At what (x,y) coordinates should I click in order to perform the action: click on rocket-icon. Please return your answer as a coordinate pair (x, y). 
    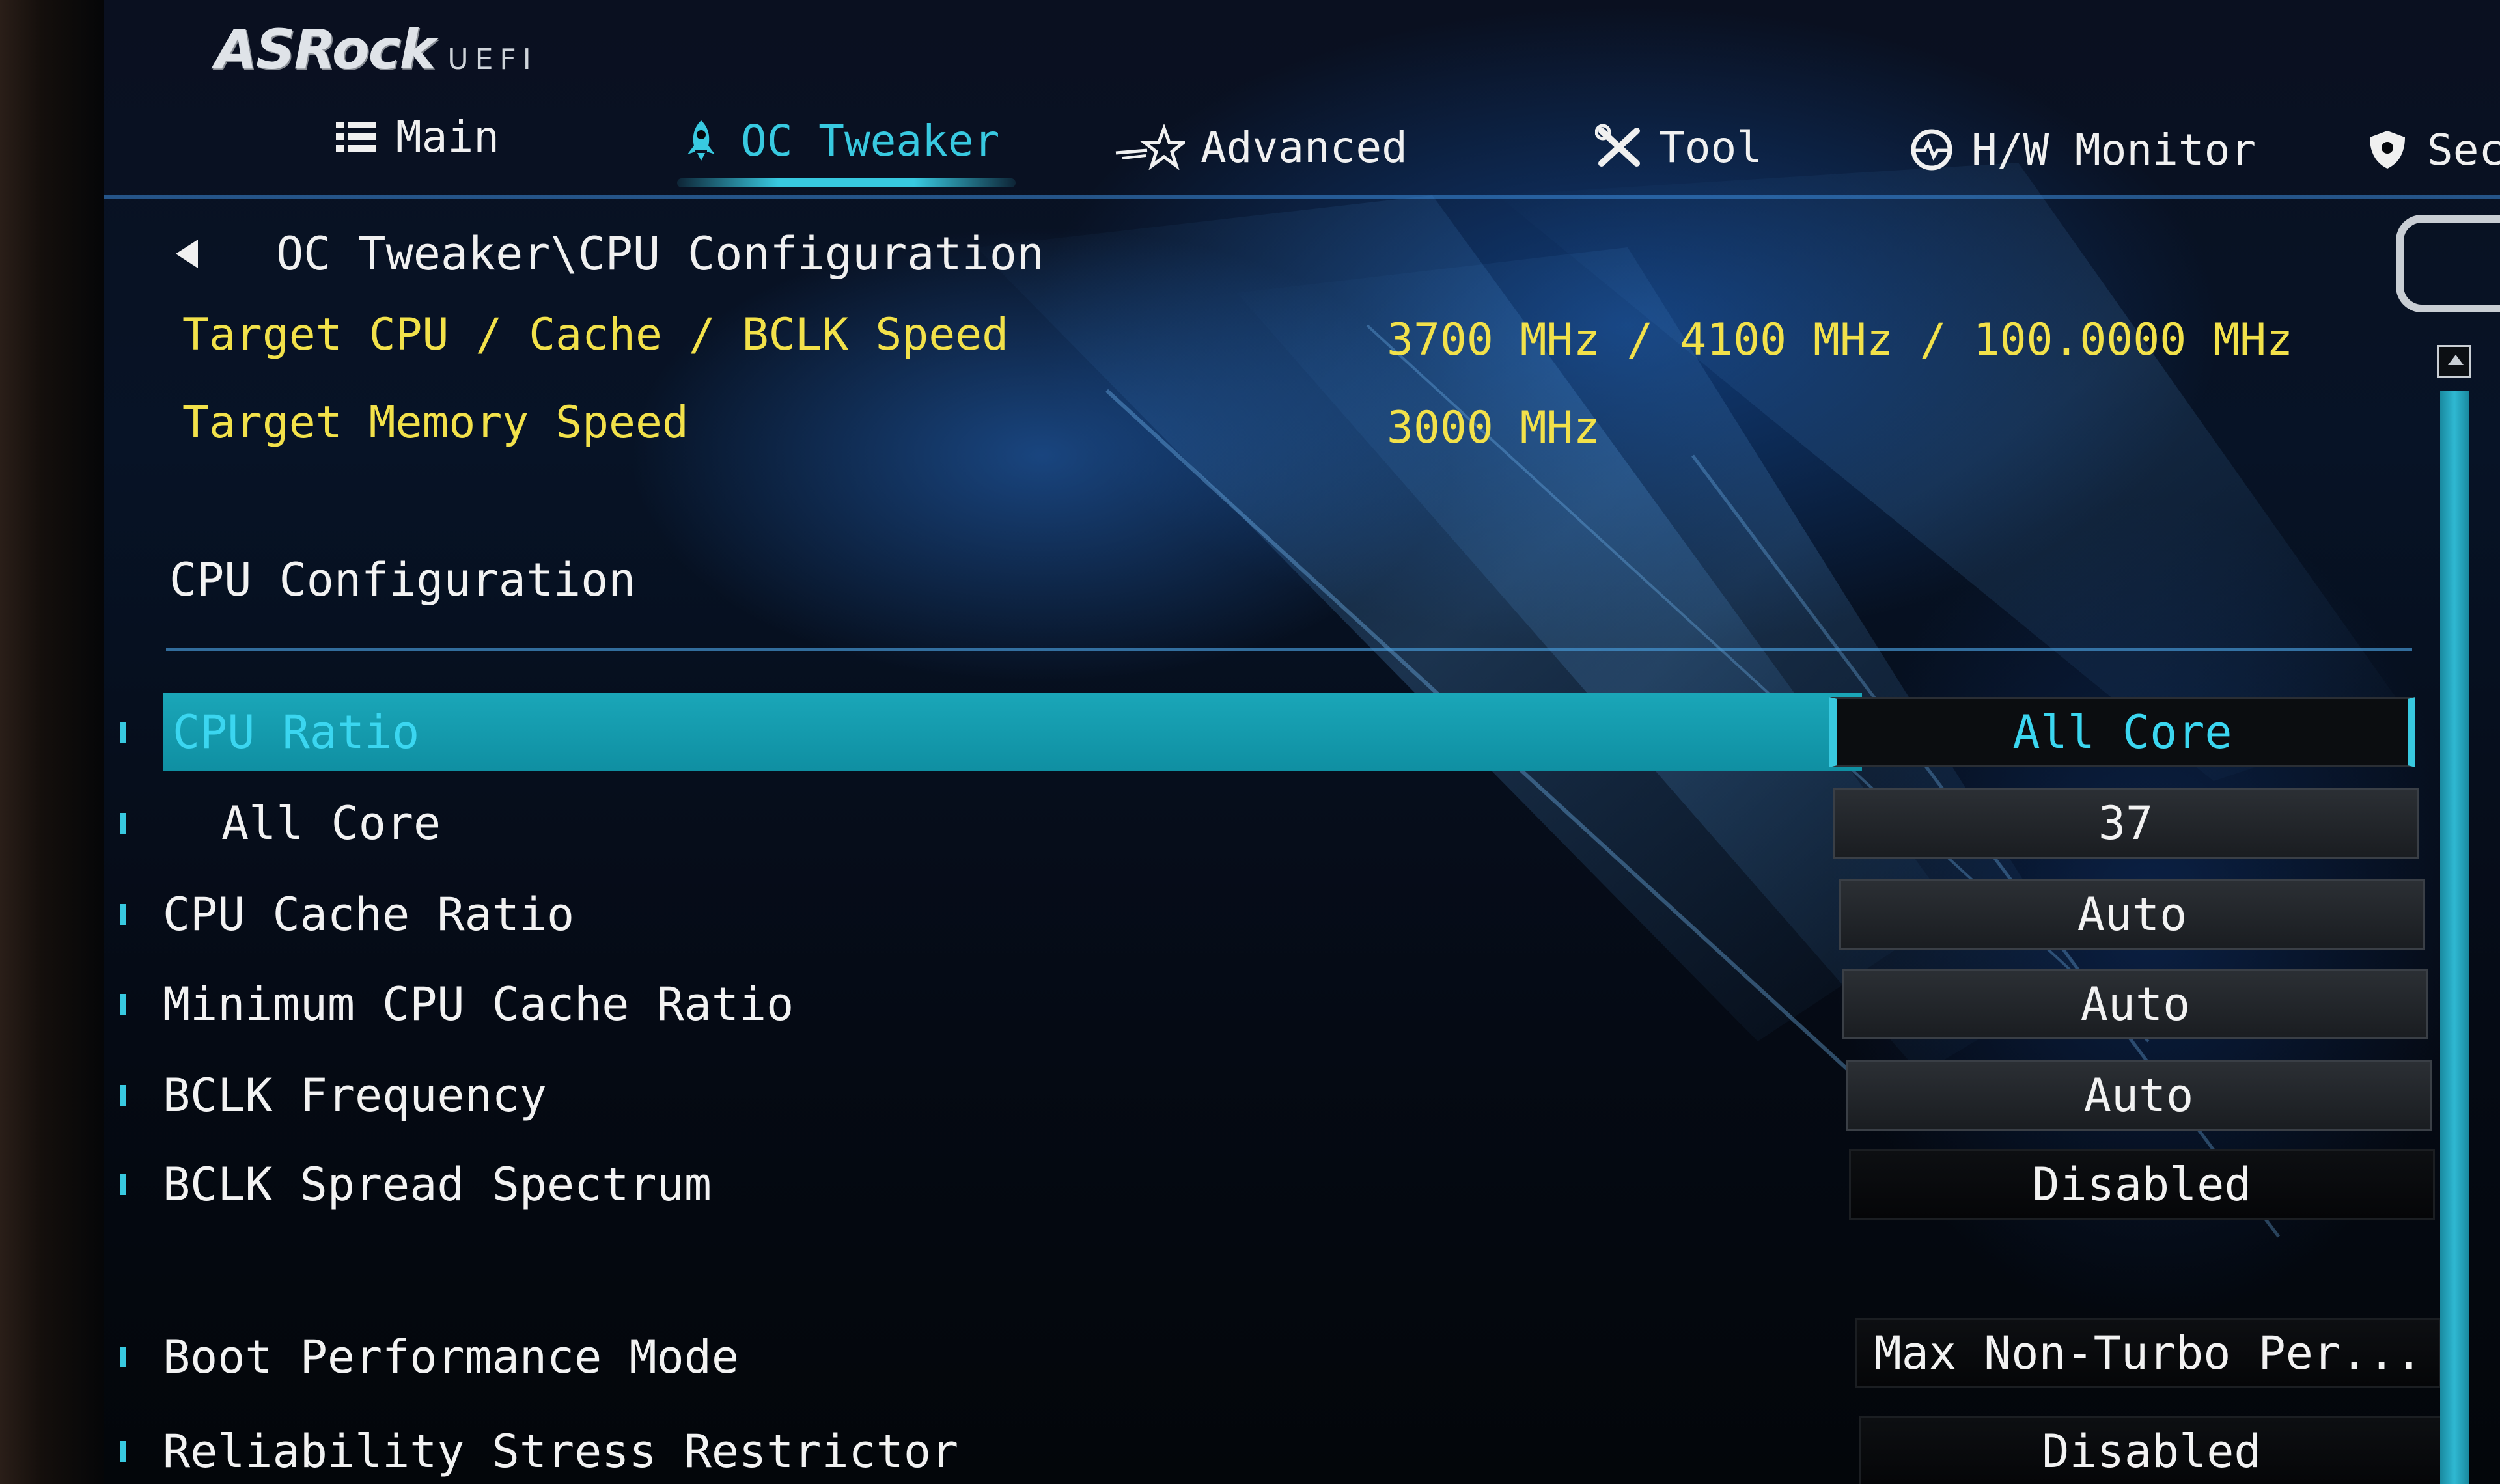
    Looking at the image, I should click on (701, 140).